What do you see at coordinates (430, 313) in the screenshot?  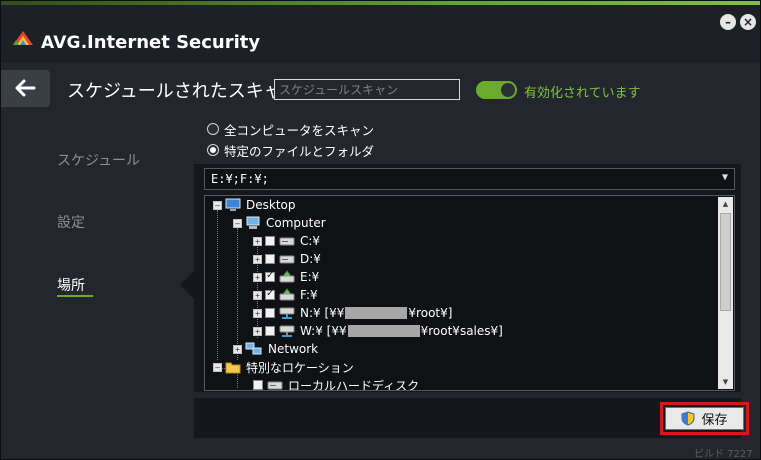 I see `tree-label-suffix: ¥root¥]` at bounding box center [430, 313].